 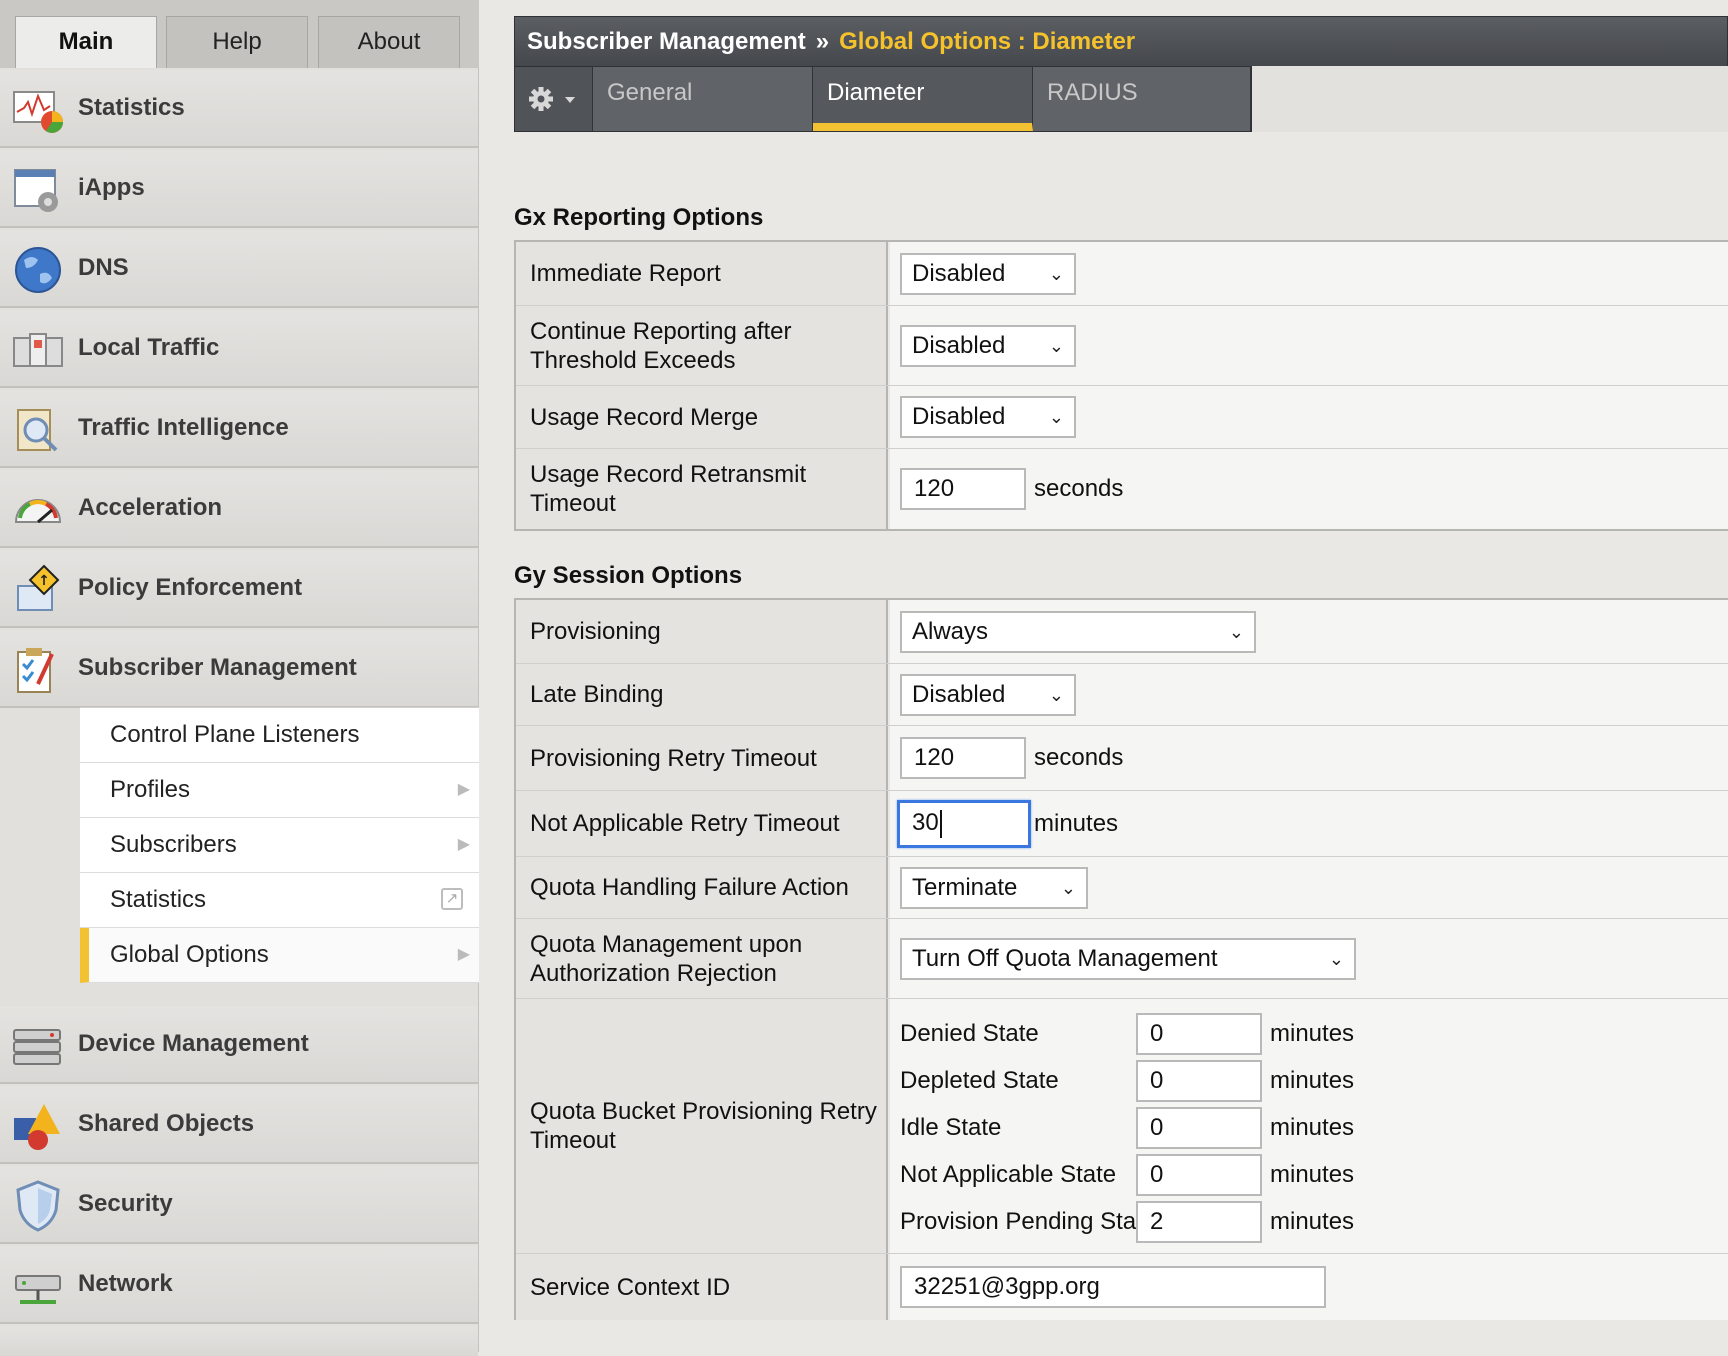 What do you see at coordinates (1056, 274) in the screenshot?
I see `chevron-down-icon: ⌄` at bounding box center [1056, 274].